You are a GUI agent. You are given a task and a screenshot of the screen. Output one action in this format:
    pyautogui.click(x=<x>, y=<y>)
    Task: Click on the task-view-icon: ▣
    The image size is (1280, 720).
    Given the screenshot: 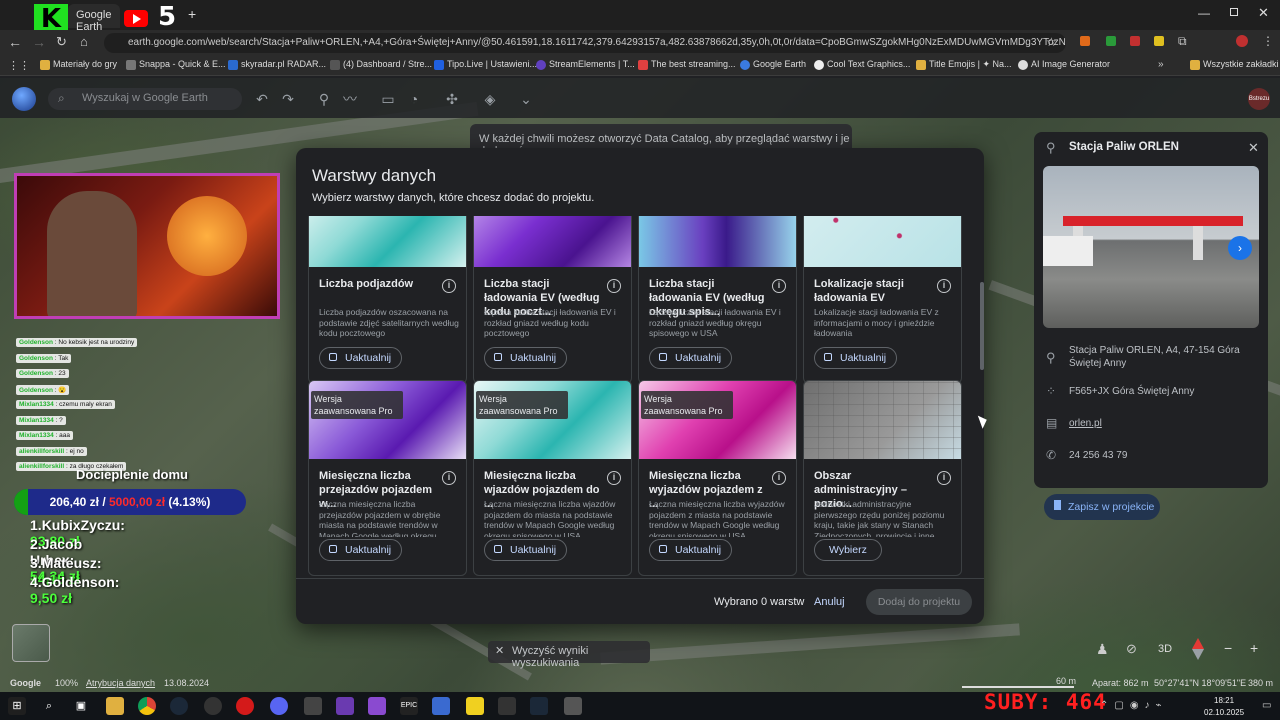 What is the action you would take?
    pyautogui.click(x=81, y=706)
    